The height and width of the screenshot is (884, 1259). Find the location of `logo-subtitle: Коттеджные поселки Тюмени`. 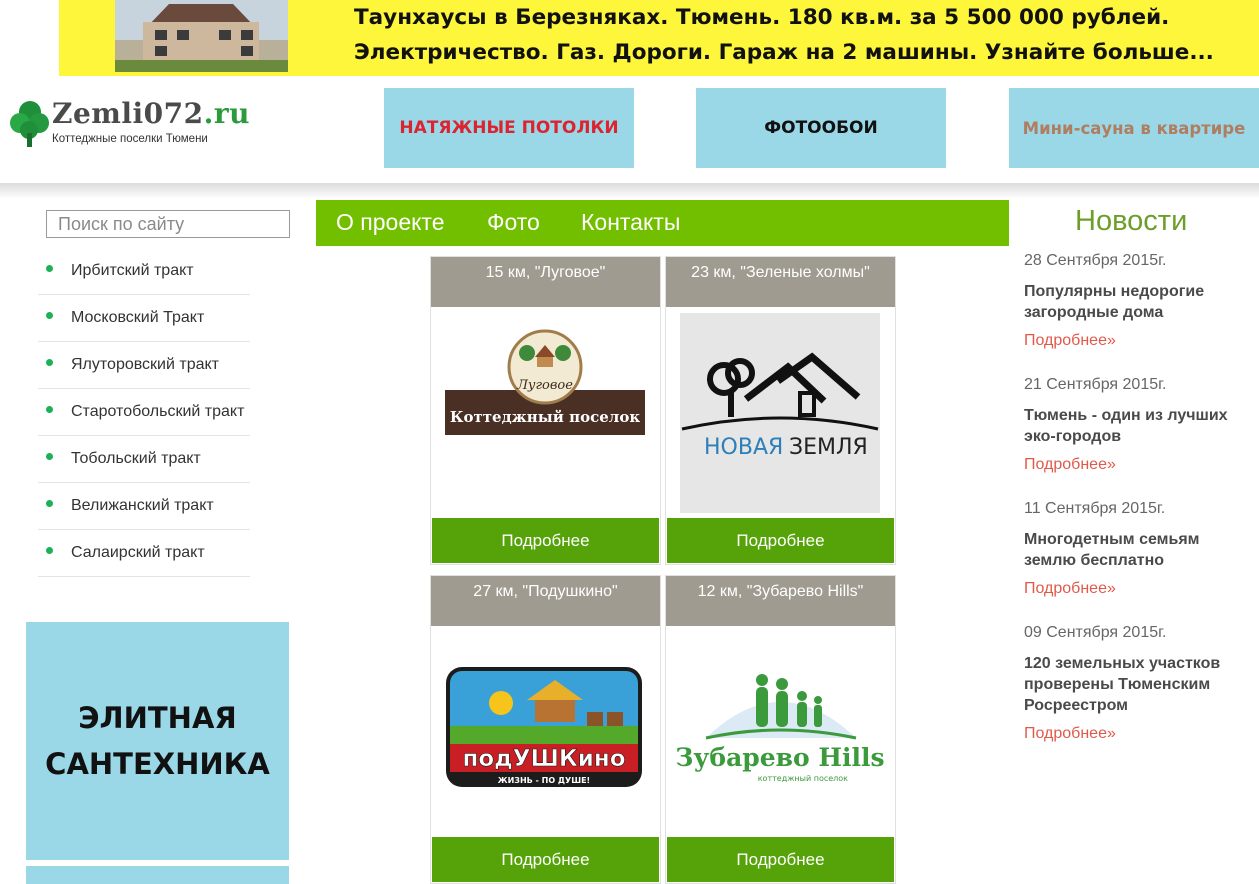

logo-subtitle: Коттеджные поселки Тюмени is located at coordinates (130, 139).